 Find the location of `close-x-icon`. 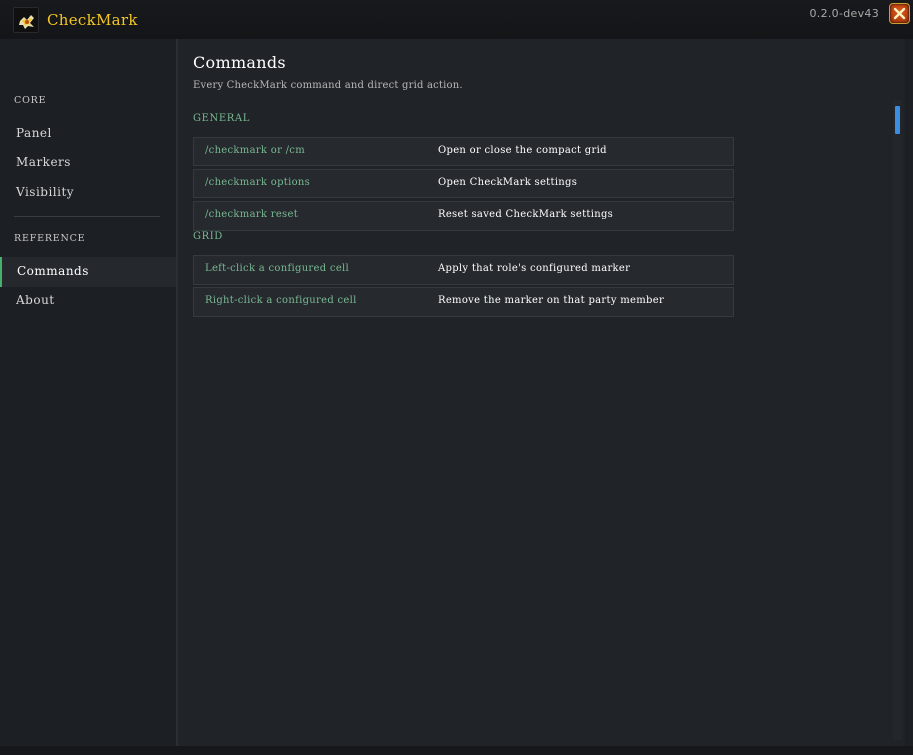

close-x-icon is located at coordinates (899, 13).